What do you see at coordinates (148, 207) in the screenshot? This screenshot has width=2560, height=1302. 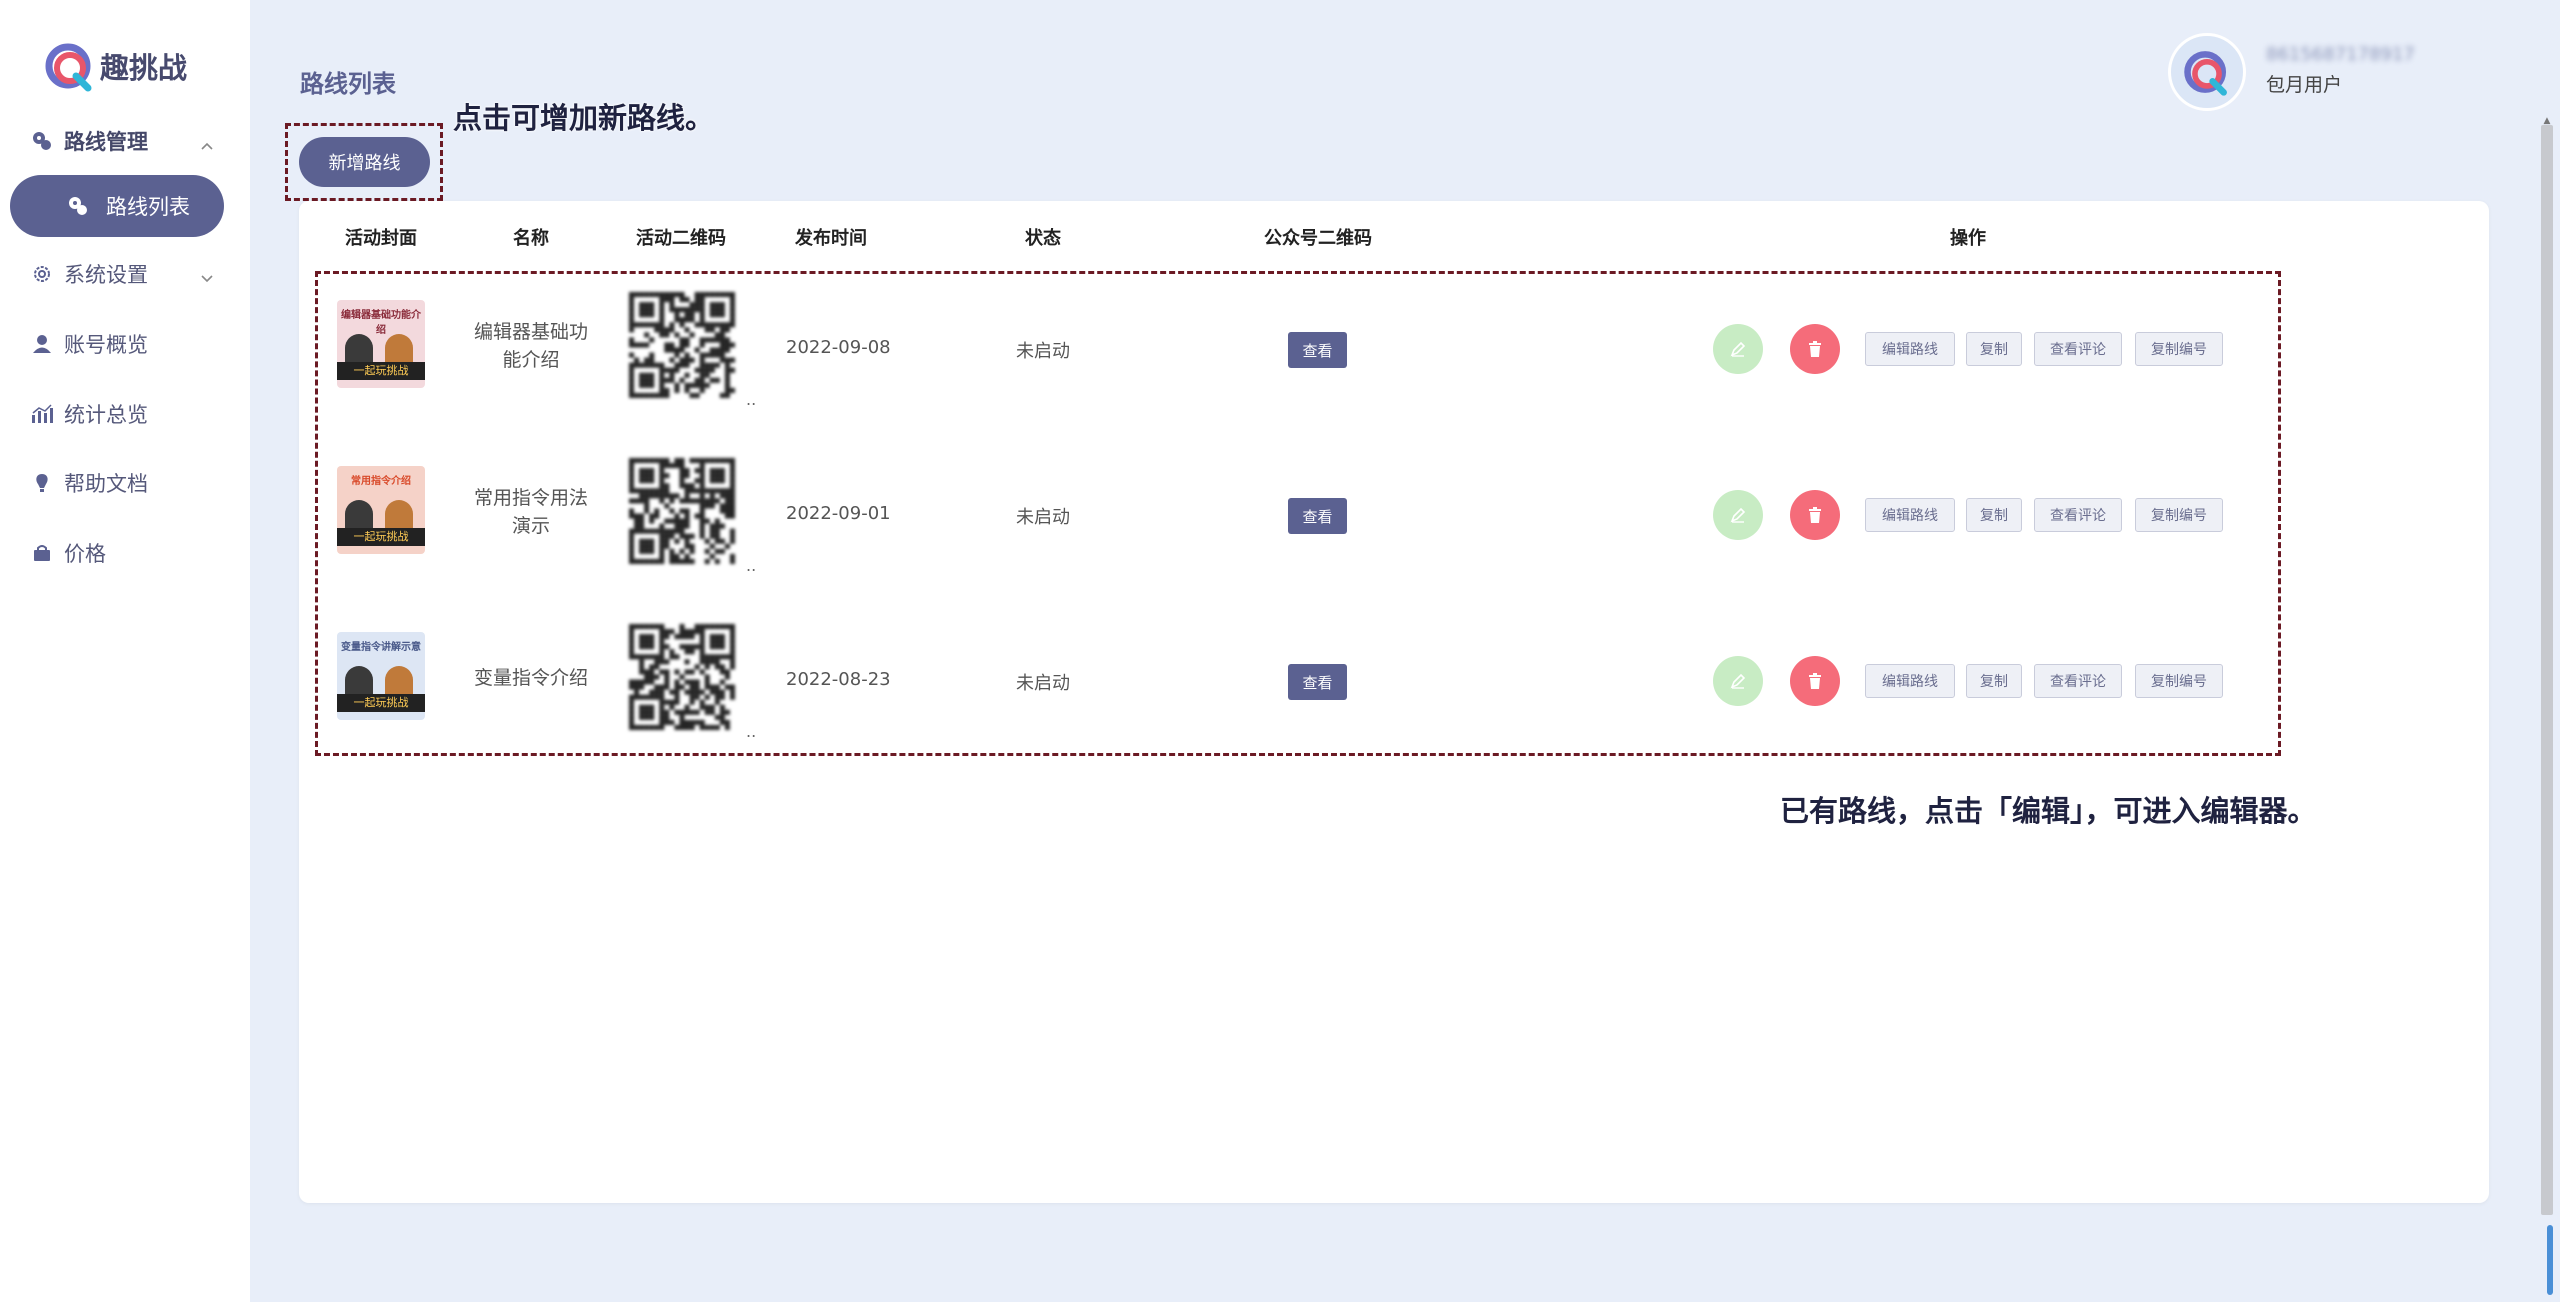 I see `sidebar-item-label: 路线列表` at bounding box center [148, 207].